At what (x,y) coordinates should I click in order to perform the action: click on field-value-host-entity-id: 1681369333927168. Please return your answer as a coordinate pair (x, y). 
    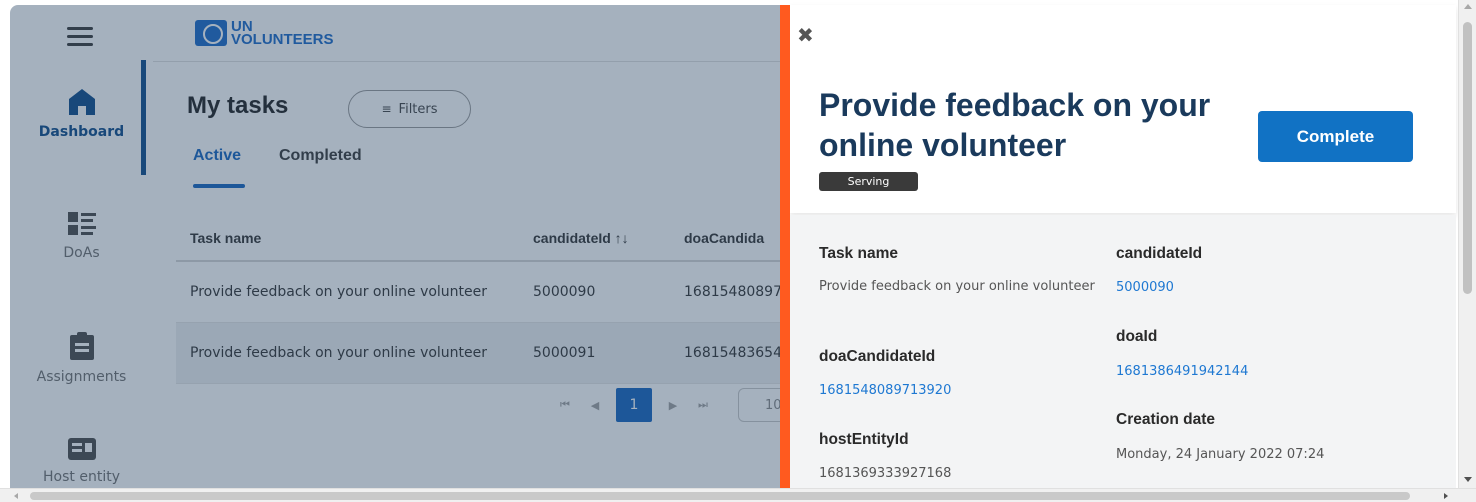
    Looking at the image, I should click on (885, 473).